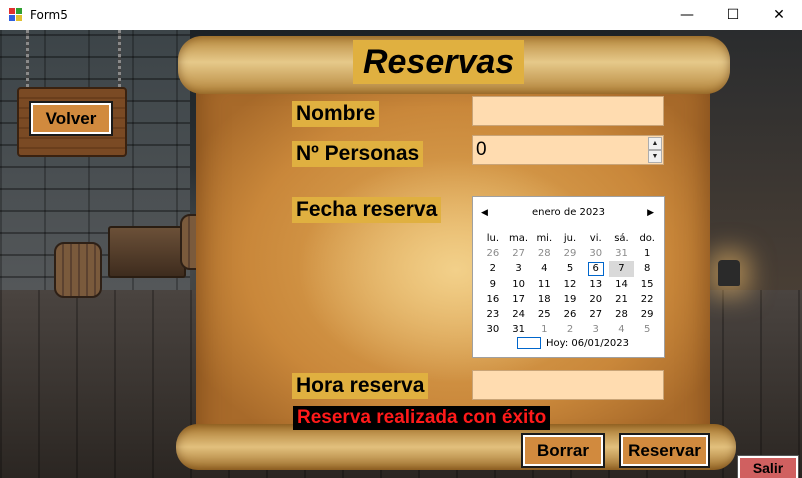 The width and height of the screenshot is (802, 478). I want to click on calendar-day-label: 10, so click(518, 284).